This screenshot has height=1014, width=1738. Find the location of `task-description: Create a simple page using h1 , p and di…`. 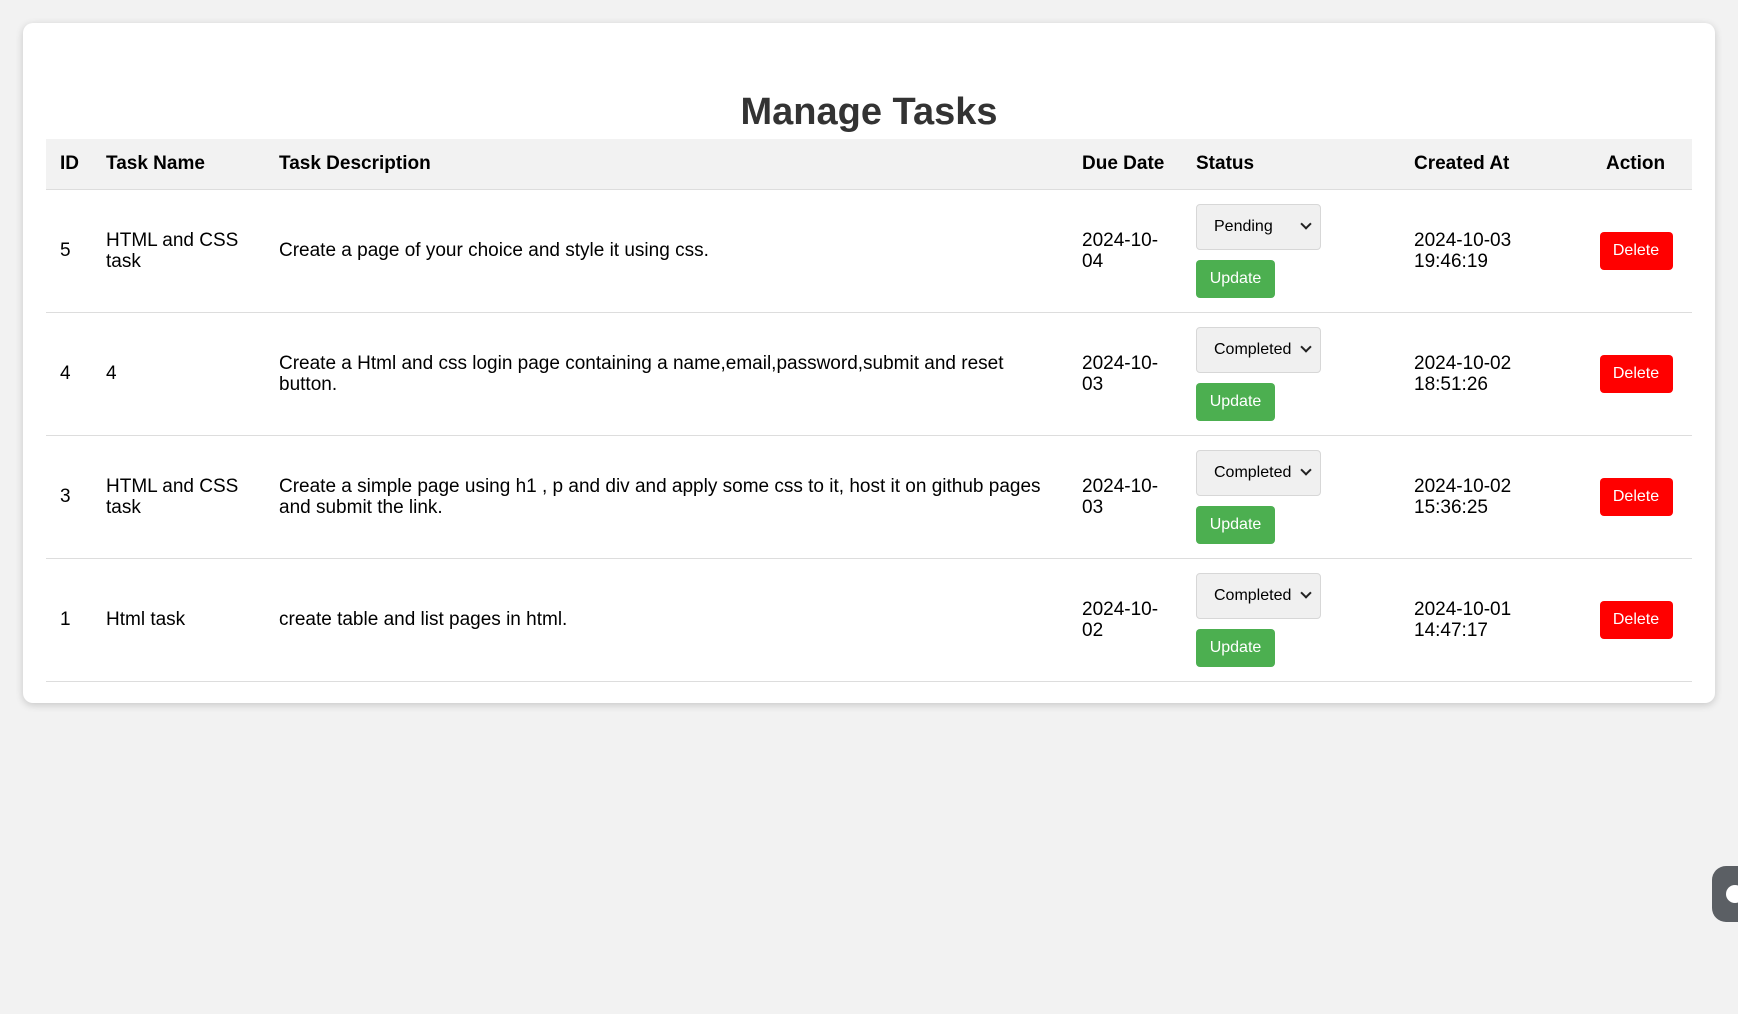

task-description: Create a simple page using h1 , p and di… is located at coordinates (666, 497).